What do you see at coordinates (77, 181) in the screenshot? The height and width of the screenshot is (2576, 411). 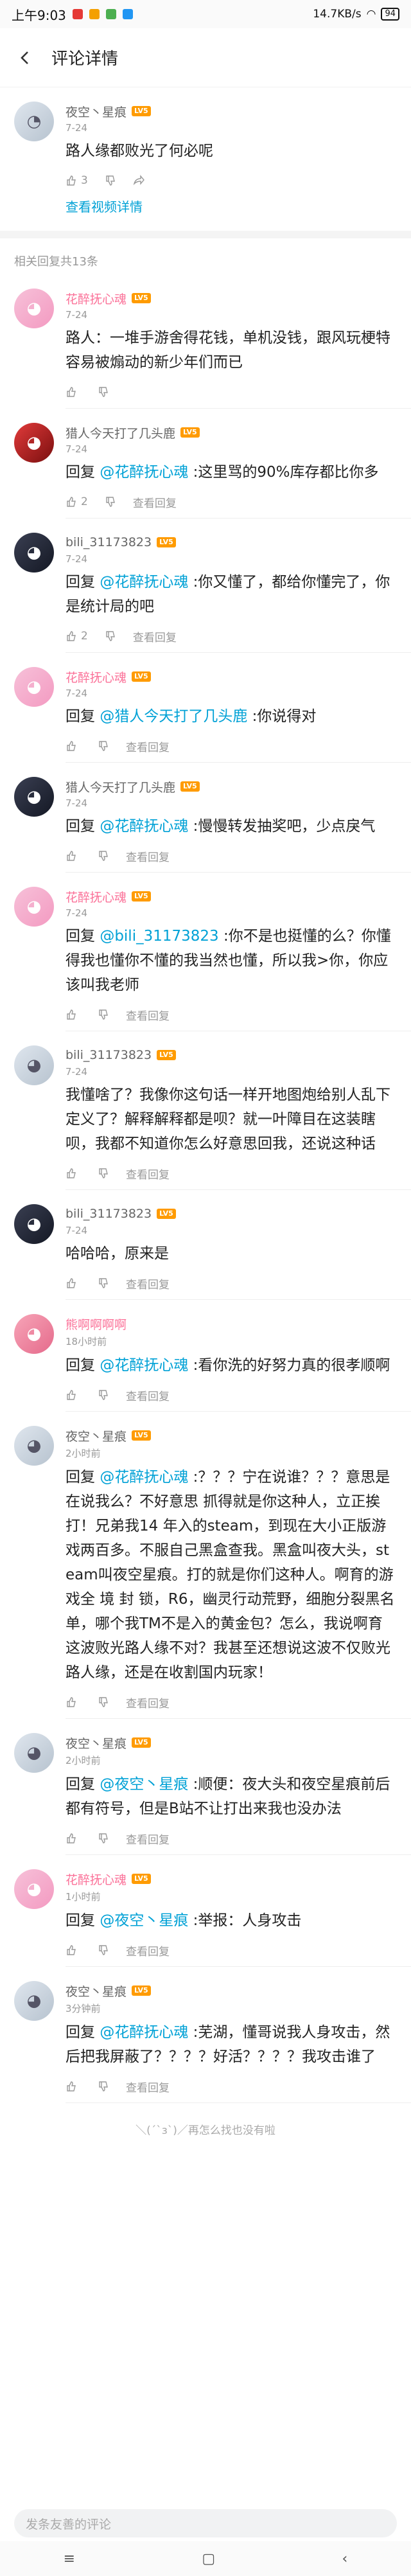 I see `like-button: 3` at bounding box center [77, 181].